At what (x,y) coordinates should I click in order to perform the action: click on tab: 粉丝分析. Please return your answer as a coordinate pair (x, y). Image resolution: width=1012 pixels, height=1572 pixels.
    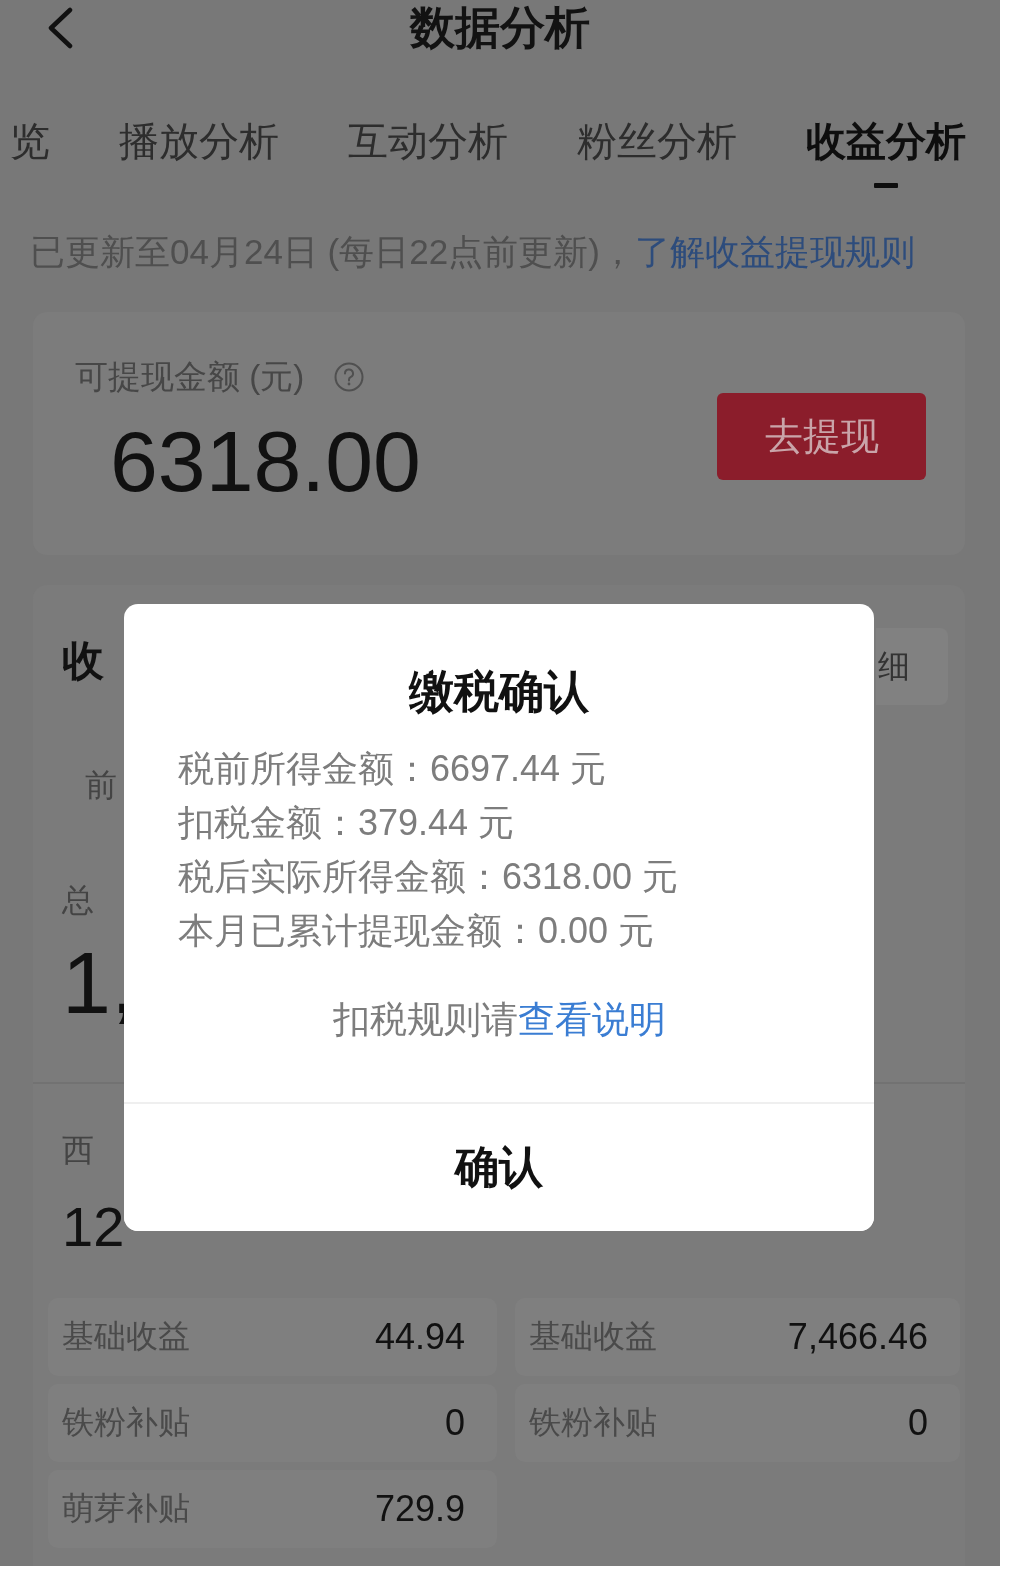
    Looking at the image, I should click on (657, 141).